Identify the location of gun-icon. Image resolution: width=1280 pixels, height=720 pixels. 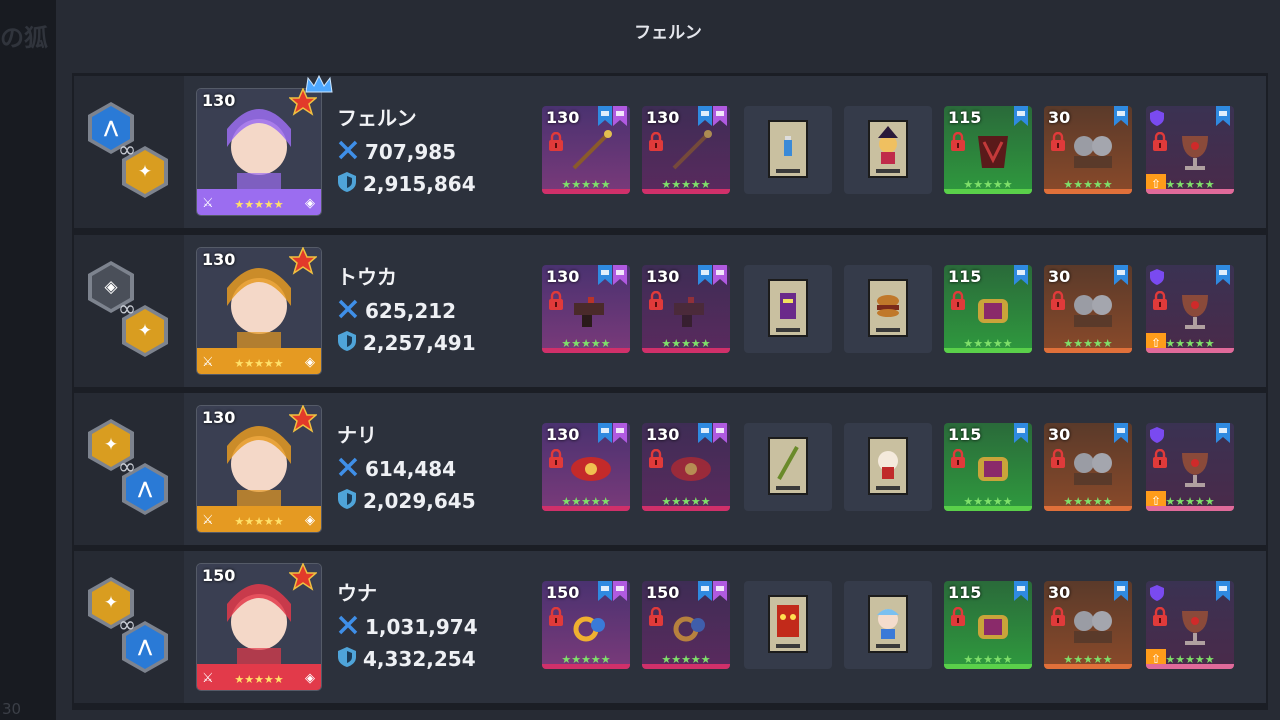
(591, 310).